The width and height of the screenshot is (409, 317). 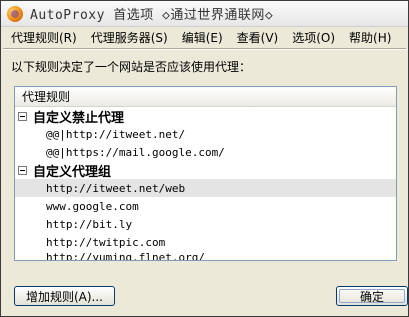 I want to click on rule-row: http://twitpic.com, so click(x=205, y=242).